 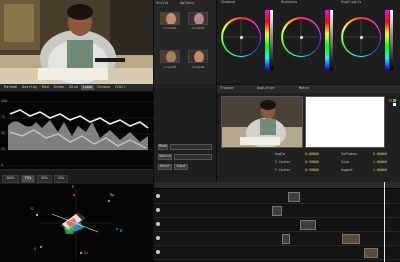 I want to click on waveform-scope: 100 75 50 25 0, so click(x=76, y=131).